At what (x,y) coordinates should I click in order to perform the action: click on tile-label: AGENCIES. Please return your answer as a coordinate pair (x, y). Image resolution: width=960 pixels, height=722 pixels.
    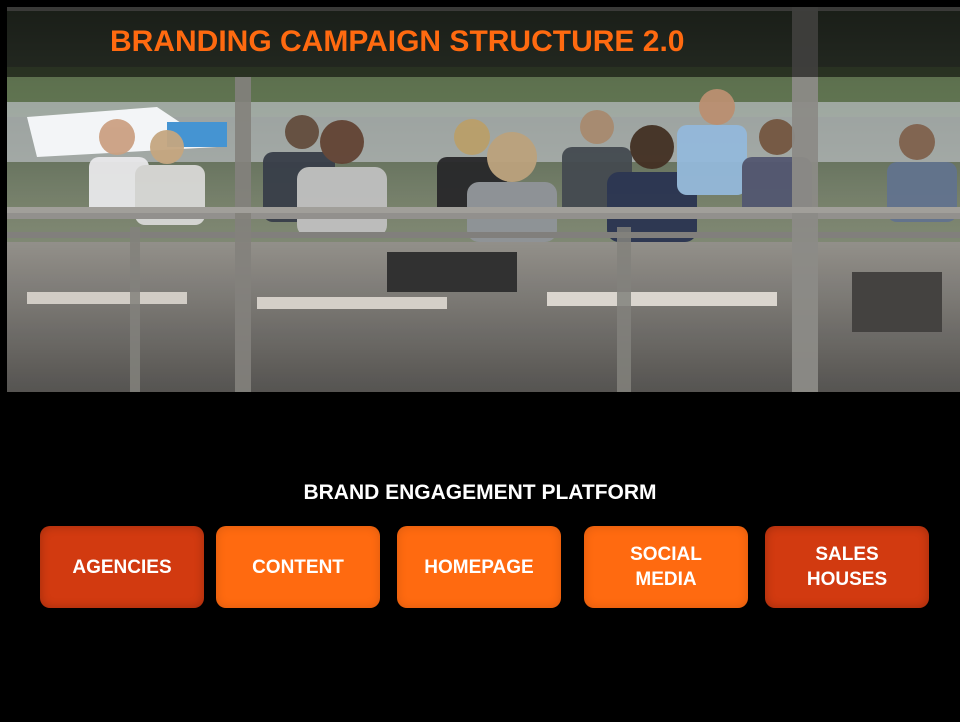
    Looking at the image, I should click on (122, 567).